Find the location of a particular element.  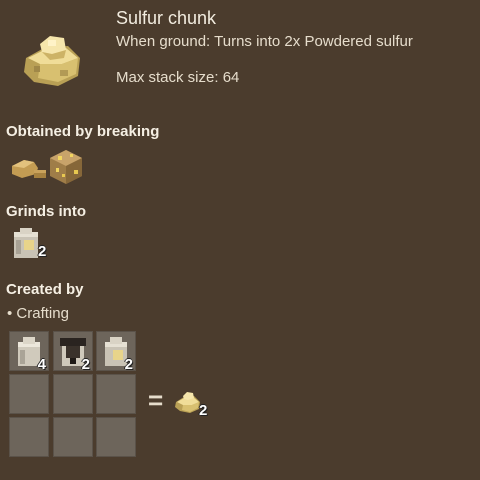

output-count: 2 is located at coordinates (203, 410).